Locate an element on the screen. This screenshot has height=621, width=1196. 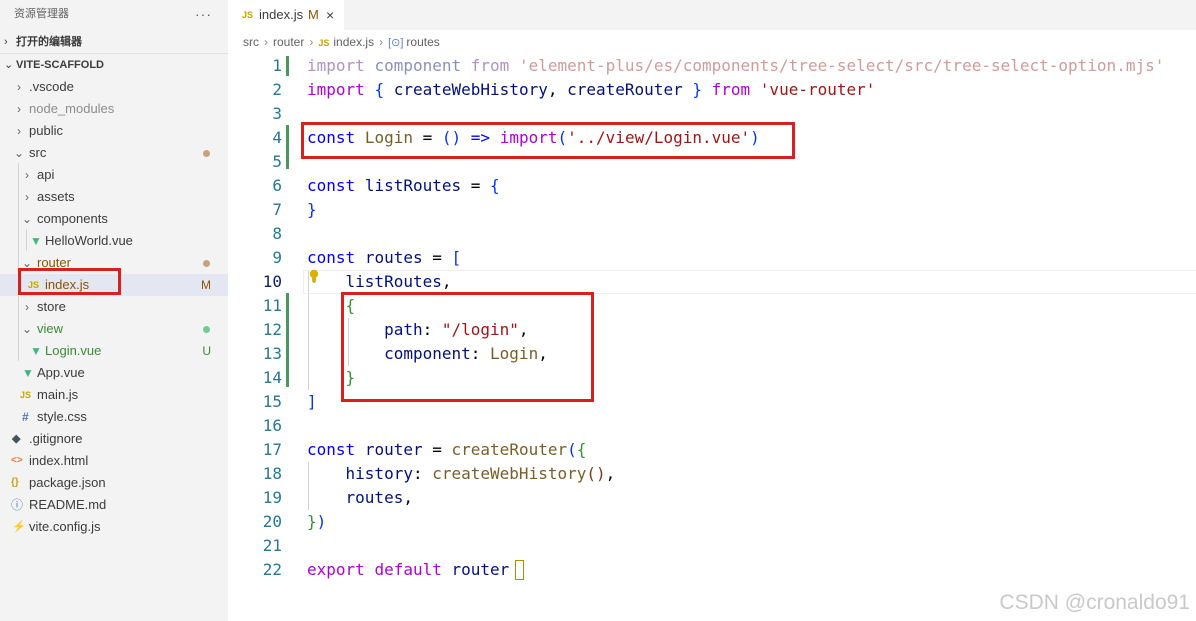
modified-badge: M is located at coordinates (313, 14).